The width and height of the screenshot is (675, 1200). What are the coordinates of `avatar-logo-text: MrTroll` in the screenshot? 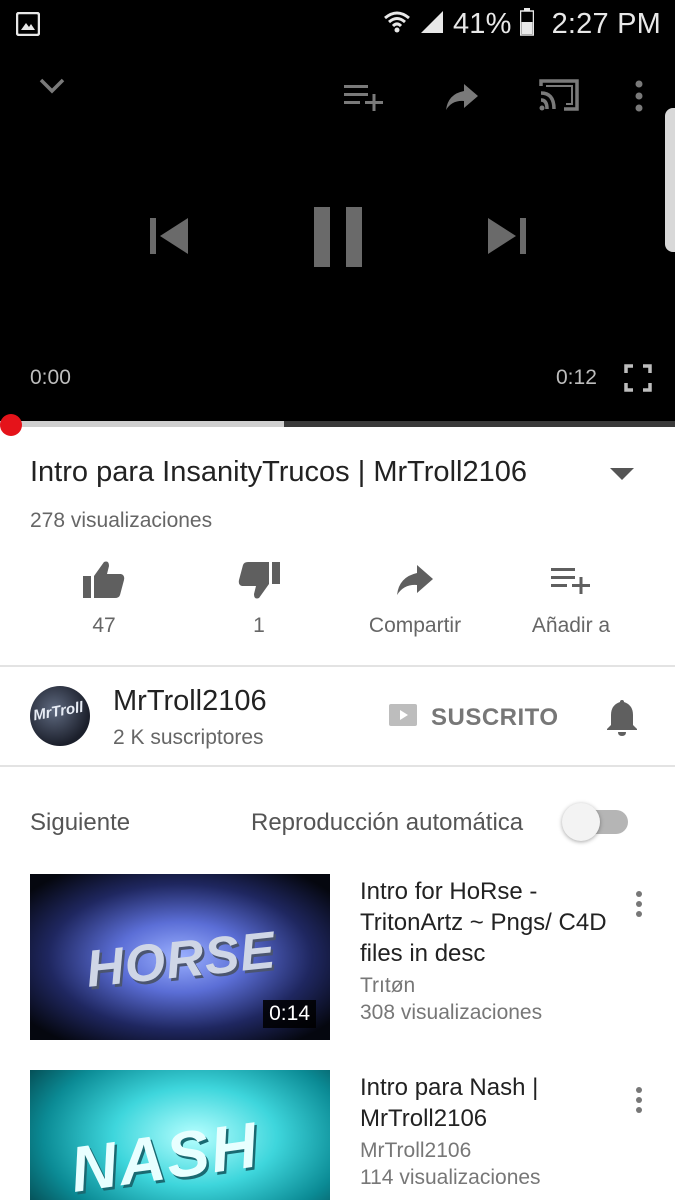 It's located at (58, 711).